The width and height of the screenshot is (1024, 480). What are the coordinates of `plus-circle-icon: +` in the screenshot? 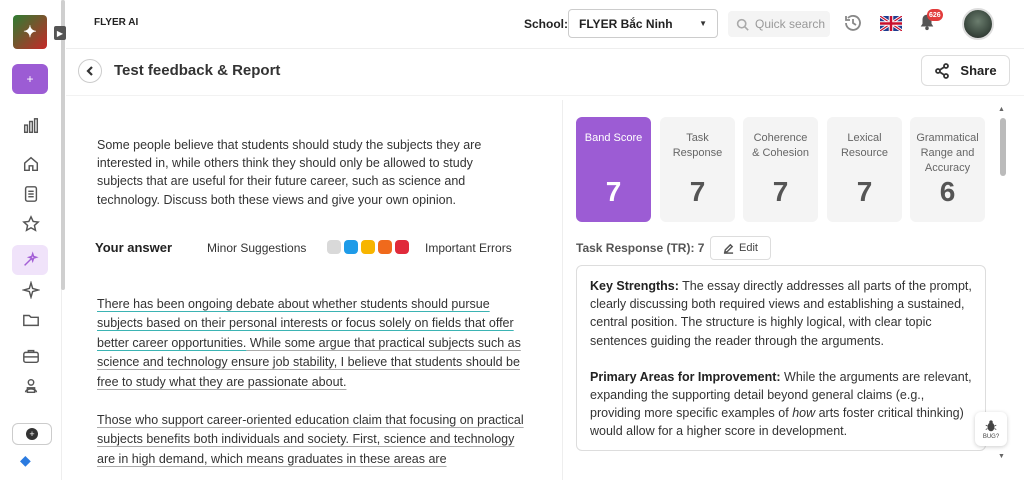 It's located at (32, 434).